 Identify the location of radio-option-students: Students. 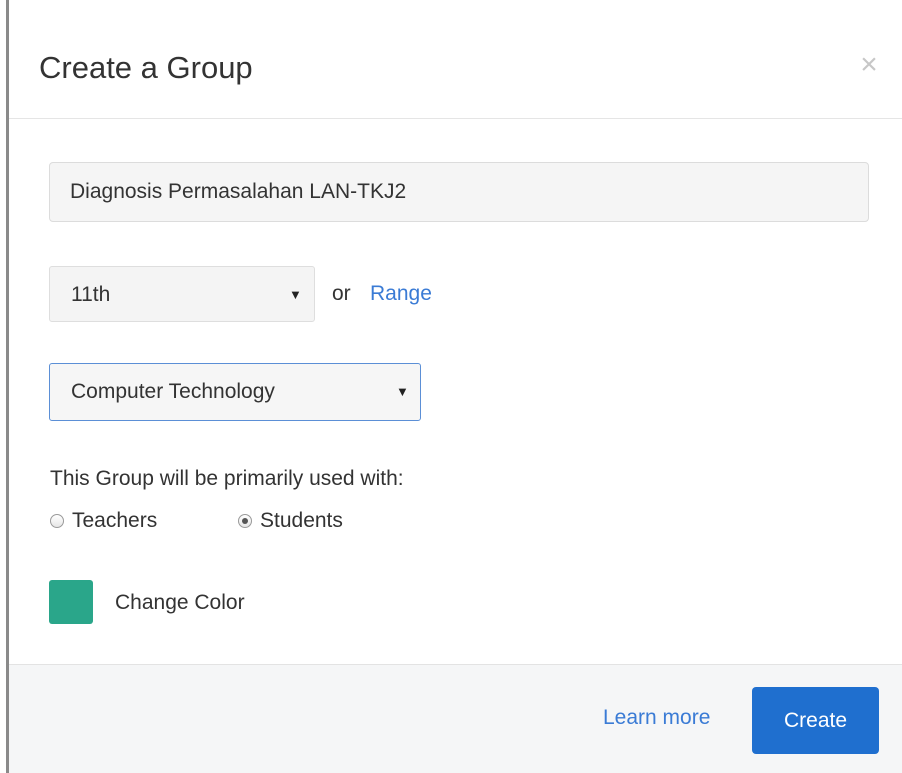
(290, 521).